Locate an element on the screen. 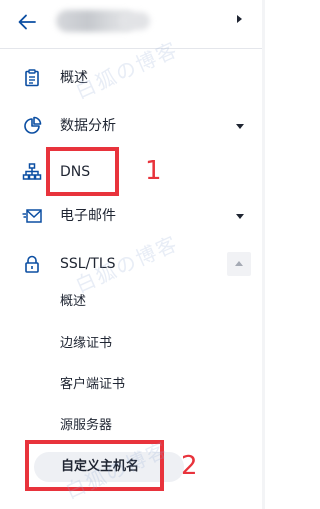  scrollbar-track is located at coordinates (263, 254).